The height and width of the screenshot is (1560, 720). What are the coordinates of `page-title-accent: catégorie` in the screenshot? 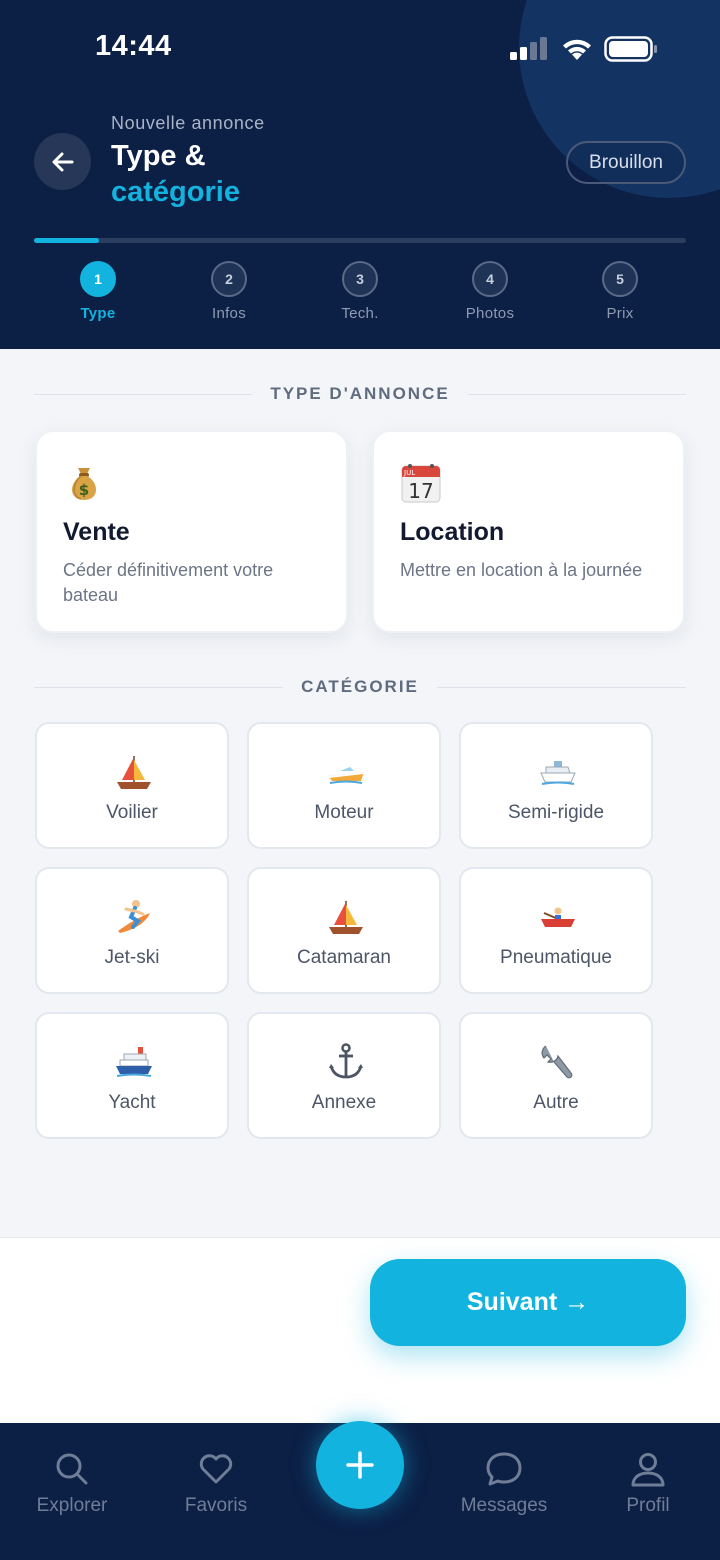 It's located at (175, 192).